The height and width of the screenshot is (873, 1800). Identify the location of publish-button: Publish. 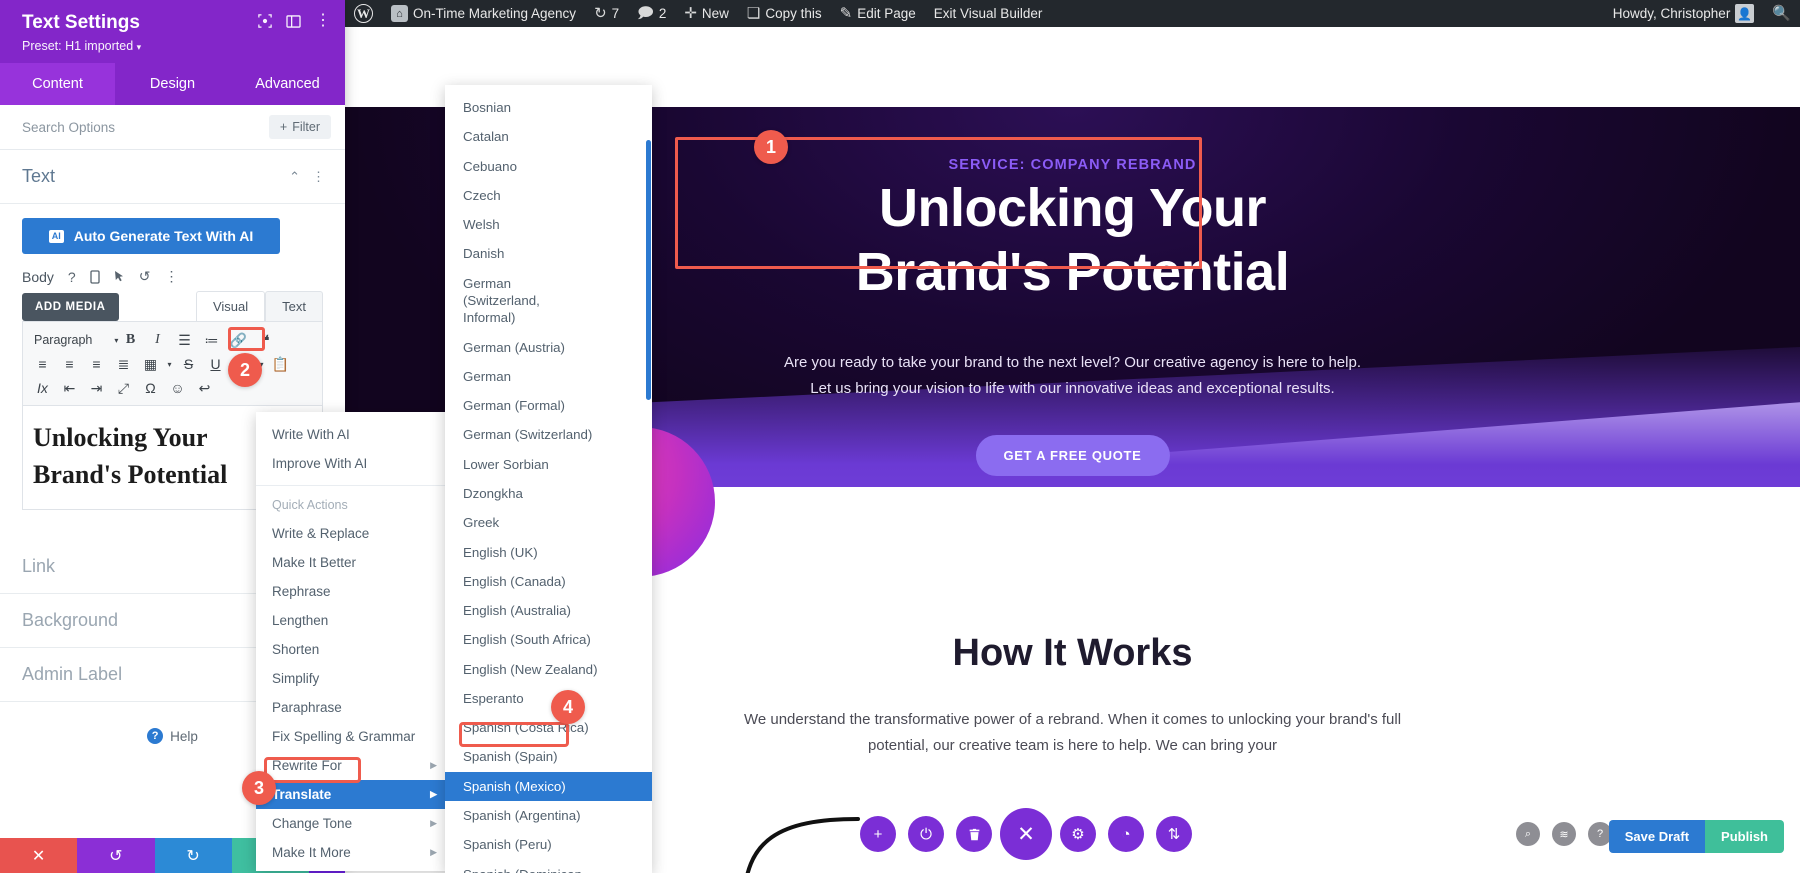
(1744, 836).